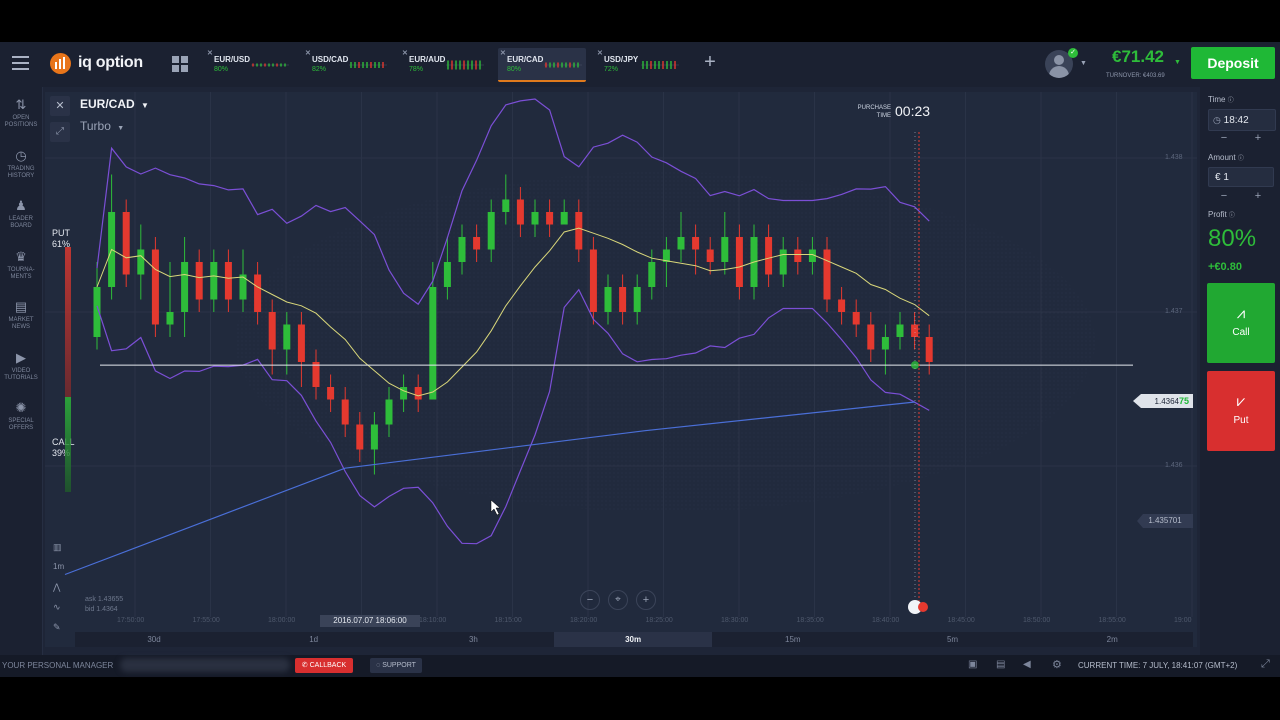 Image resolution: width=1280 pixels, height=720 pixels. What do you see at coordinates (63, 448) in the screenshot?
I see `call-sentiment: CALL 39%` at bounding box center [63, 448].